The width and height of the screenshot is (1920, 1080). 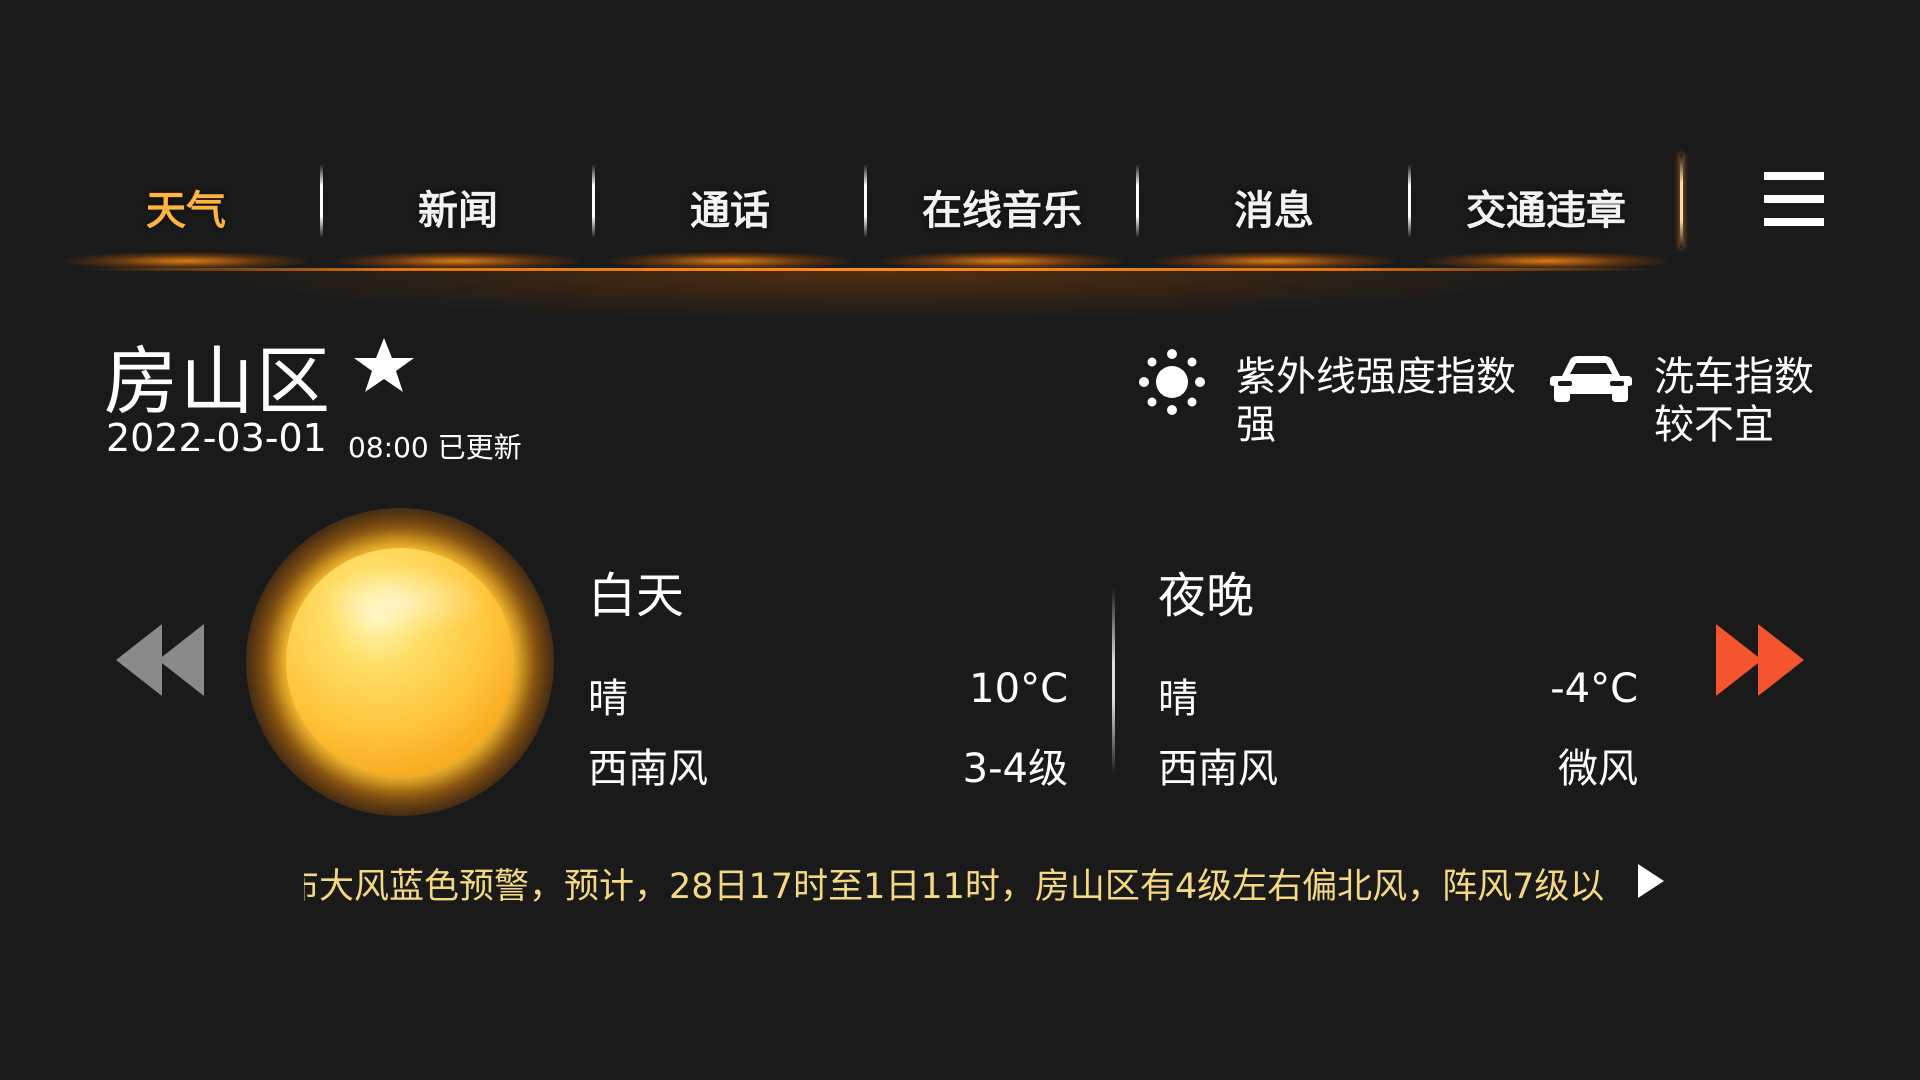 I want to click on tab-news: 新闻, so click(x=458, y=205).